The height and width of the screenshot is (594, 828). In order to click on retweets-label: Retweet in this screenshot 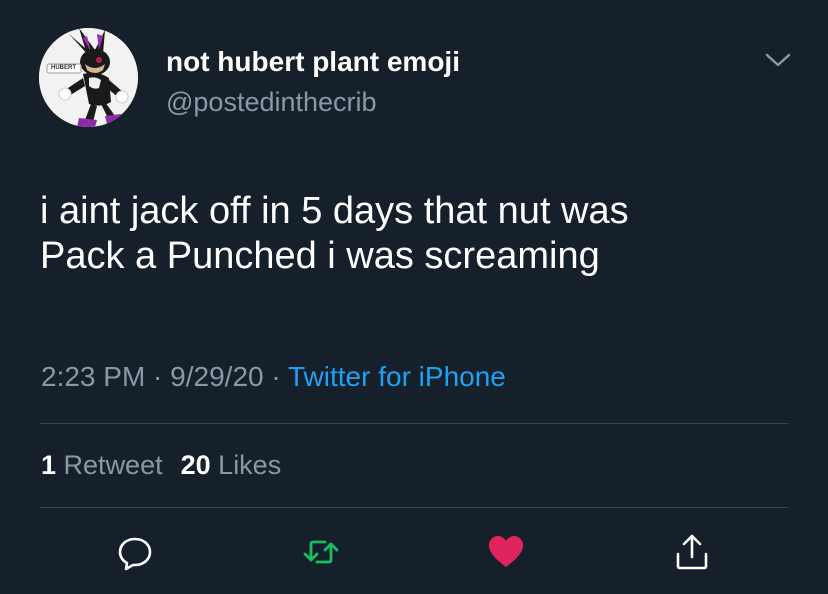, I will do `click(113, 465)`.